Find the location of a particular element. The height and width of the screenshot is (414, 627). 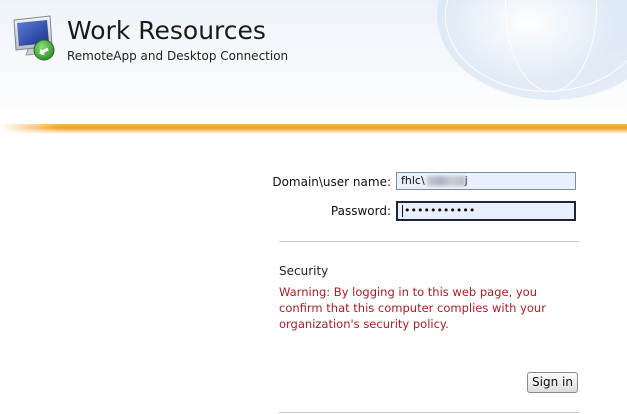

accent-bar-fade is located at coordinates (30, 129).